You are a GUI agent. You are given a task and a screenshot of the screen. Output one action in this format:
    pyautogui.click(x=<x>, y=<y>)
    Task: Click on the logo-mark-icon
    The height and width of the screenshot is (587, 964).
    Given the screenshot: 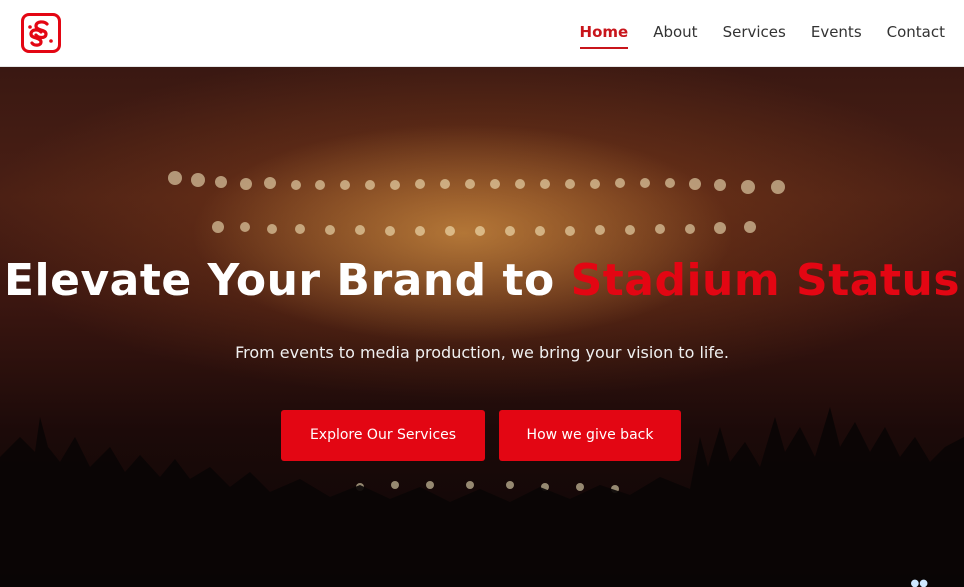 What is the action you would take?
    pyautogui.click(x=40, y=33)
    